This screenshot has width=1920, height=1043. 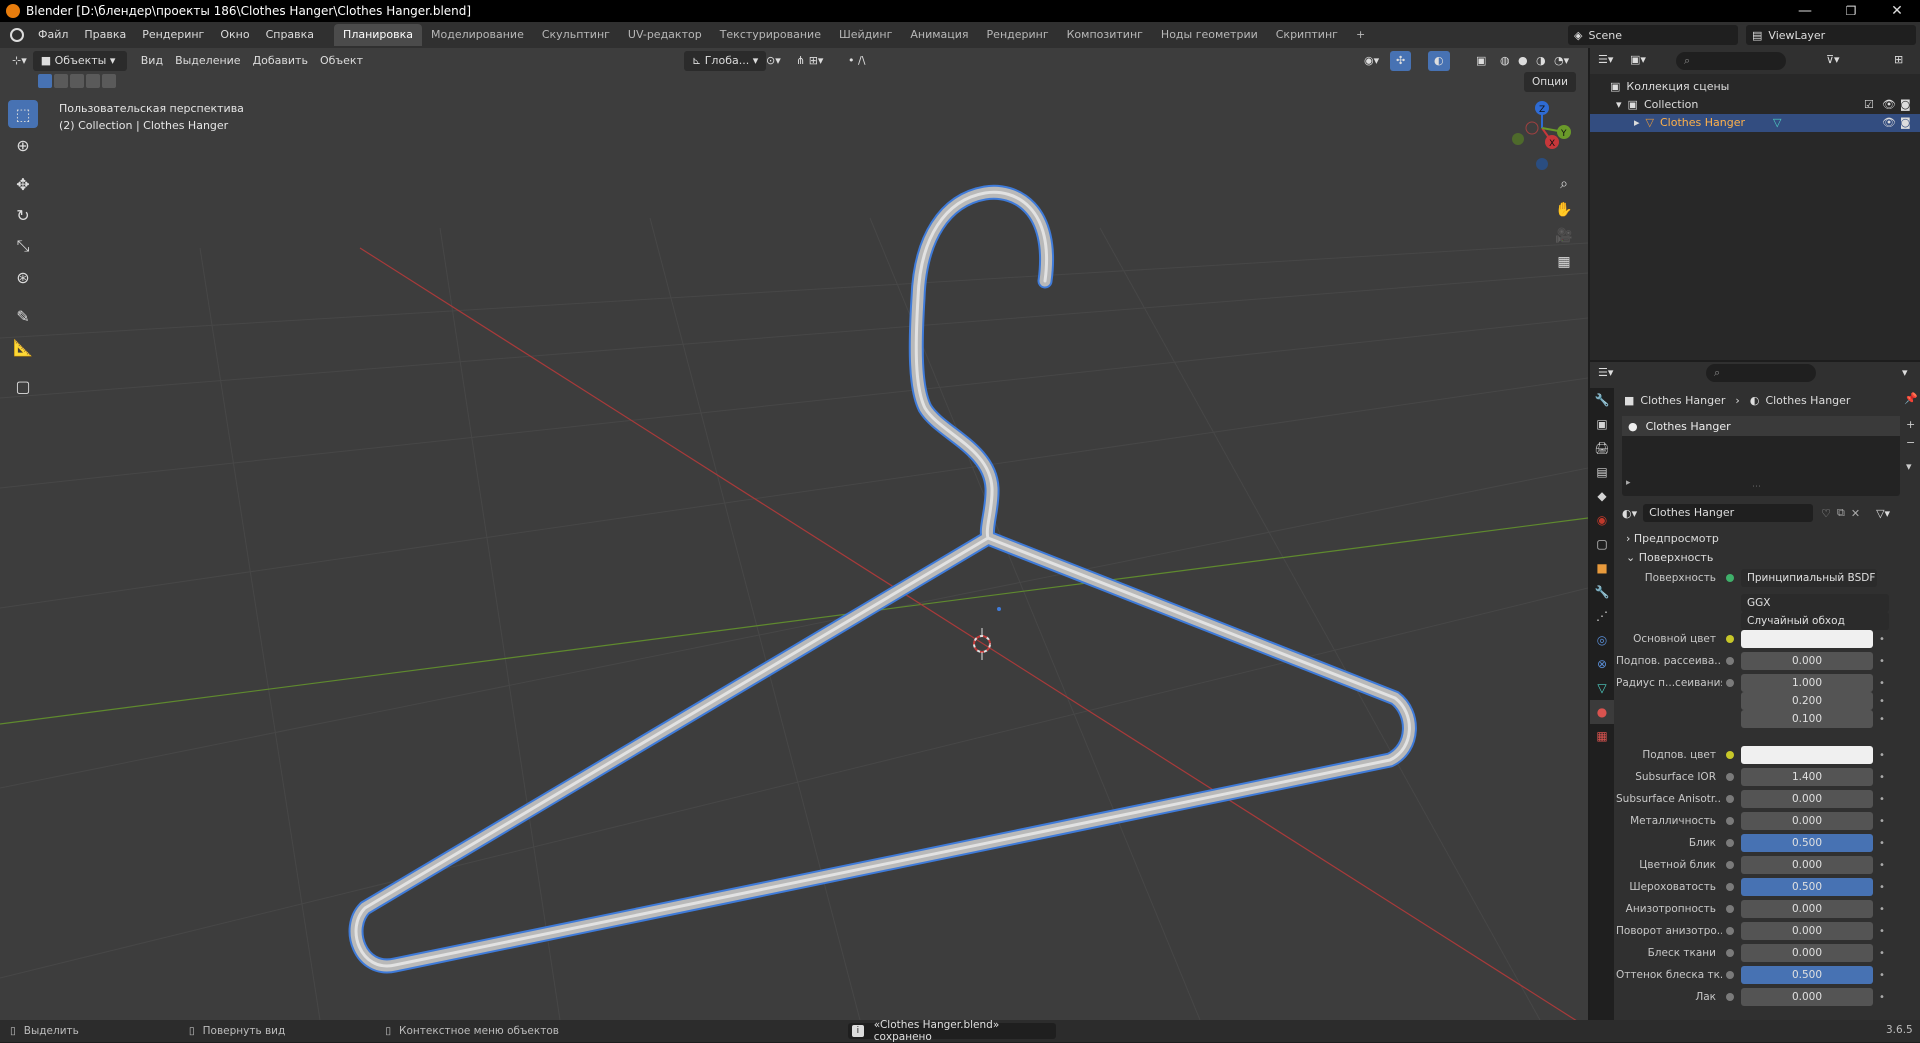 I want to click on material-slot-item: ● Clothes Hanger, so click(x=1761, y=426).